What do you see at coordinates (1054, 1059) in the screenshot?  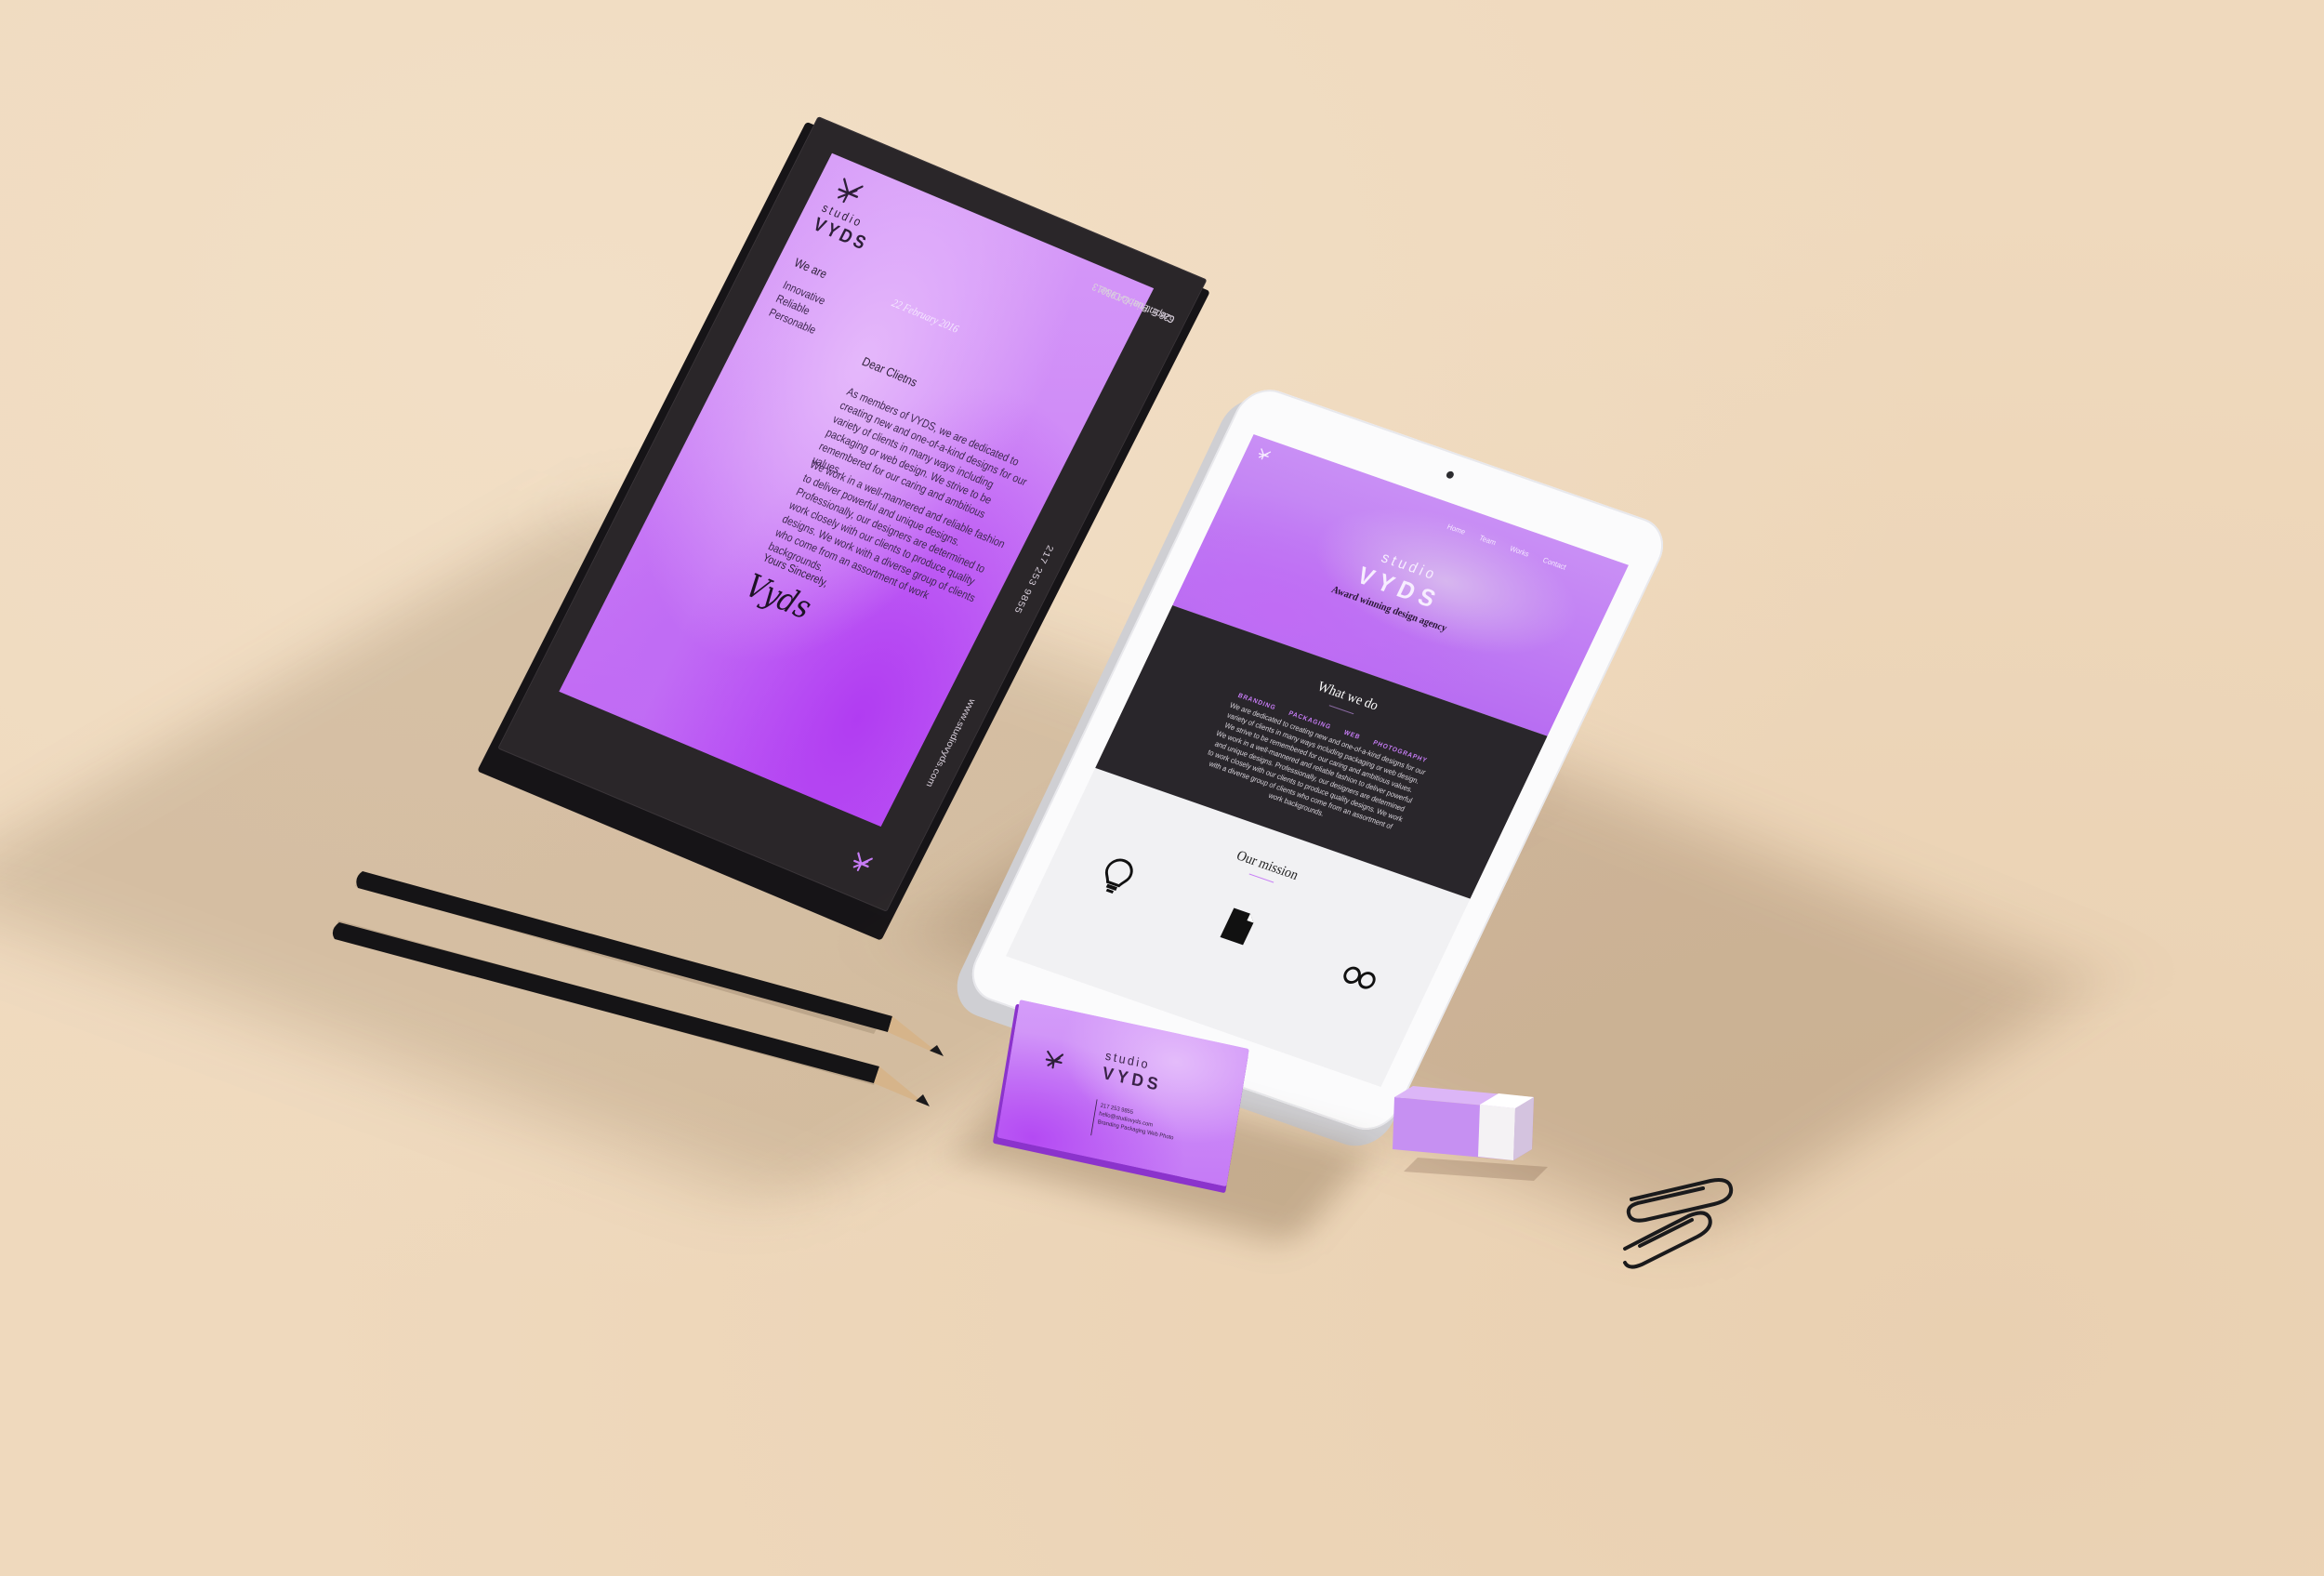 I see `card-logo-icon` at bounding box center [1054, 1059].